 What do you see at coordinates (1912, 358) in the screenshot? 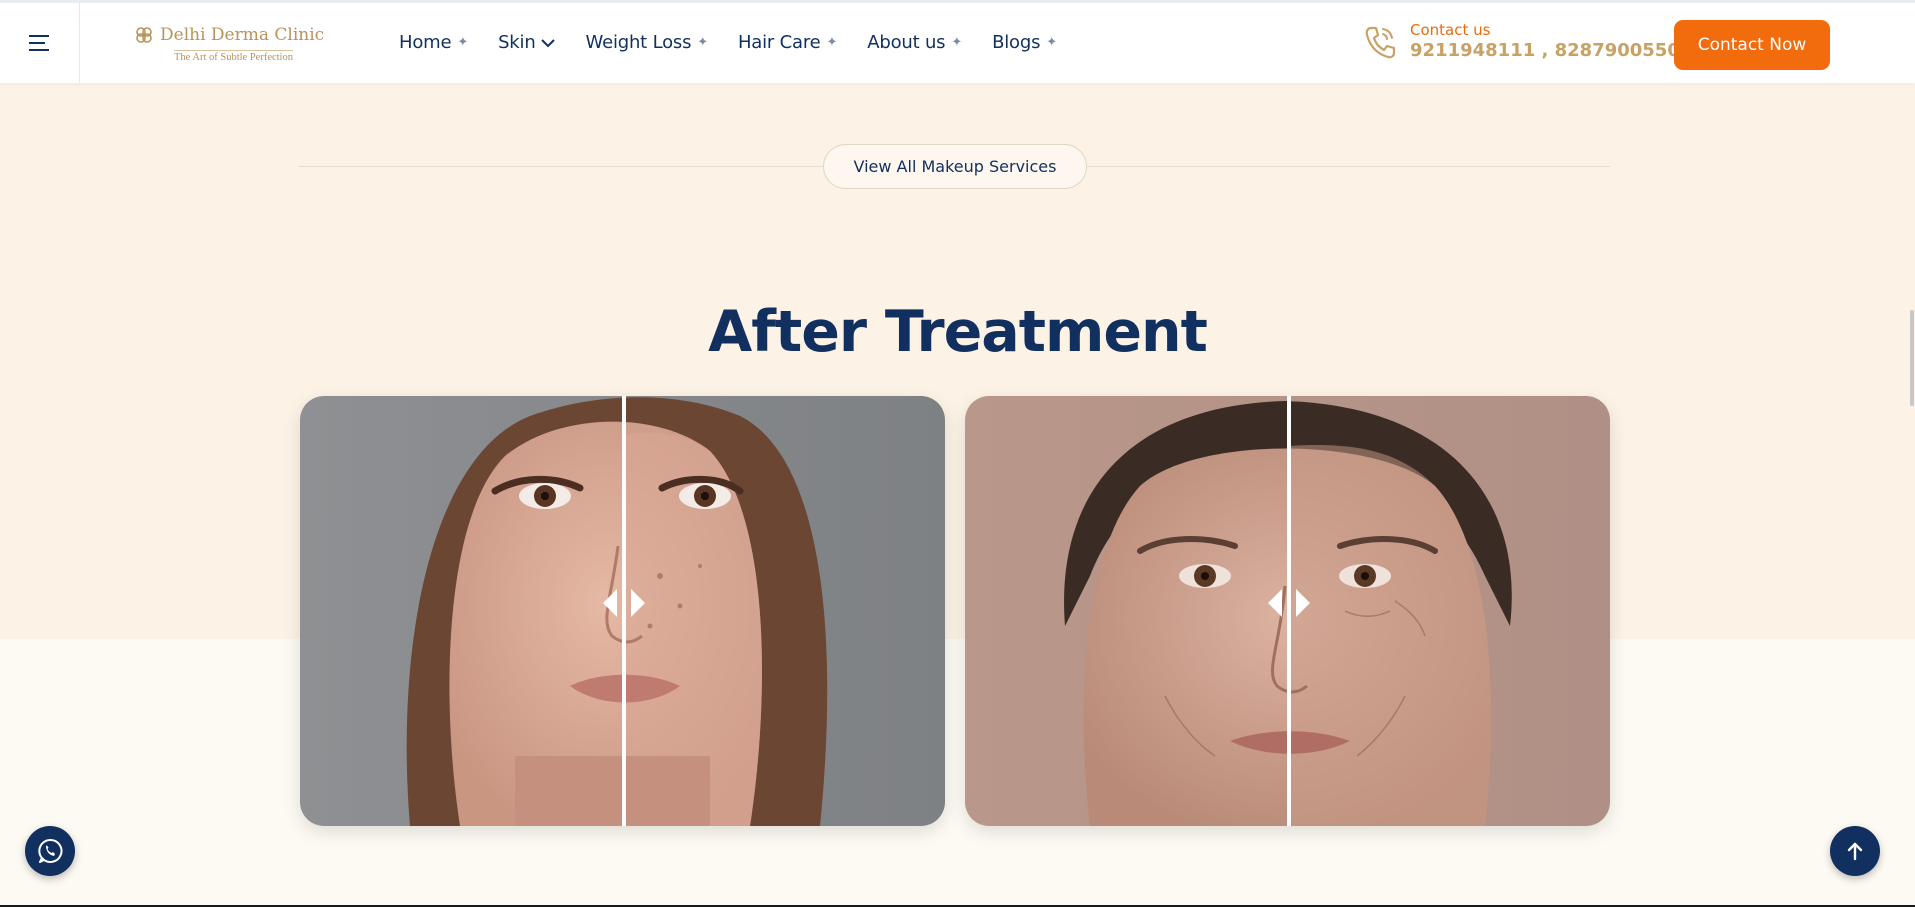
I see `scrollbar-thumb` at bounding box center [1912, 358].